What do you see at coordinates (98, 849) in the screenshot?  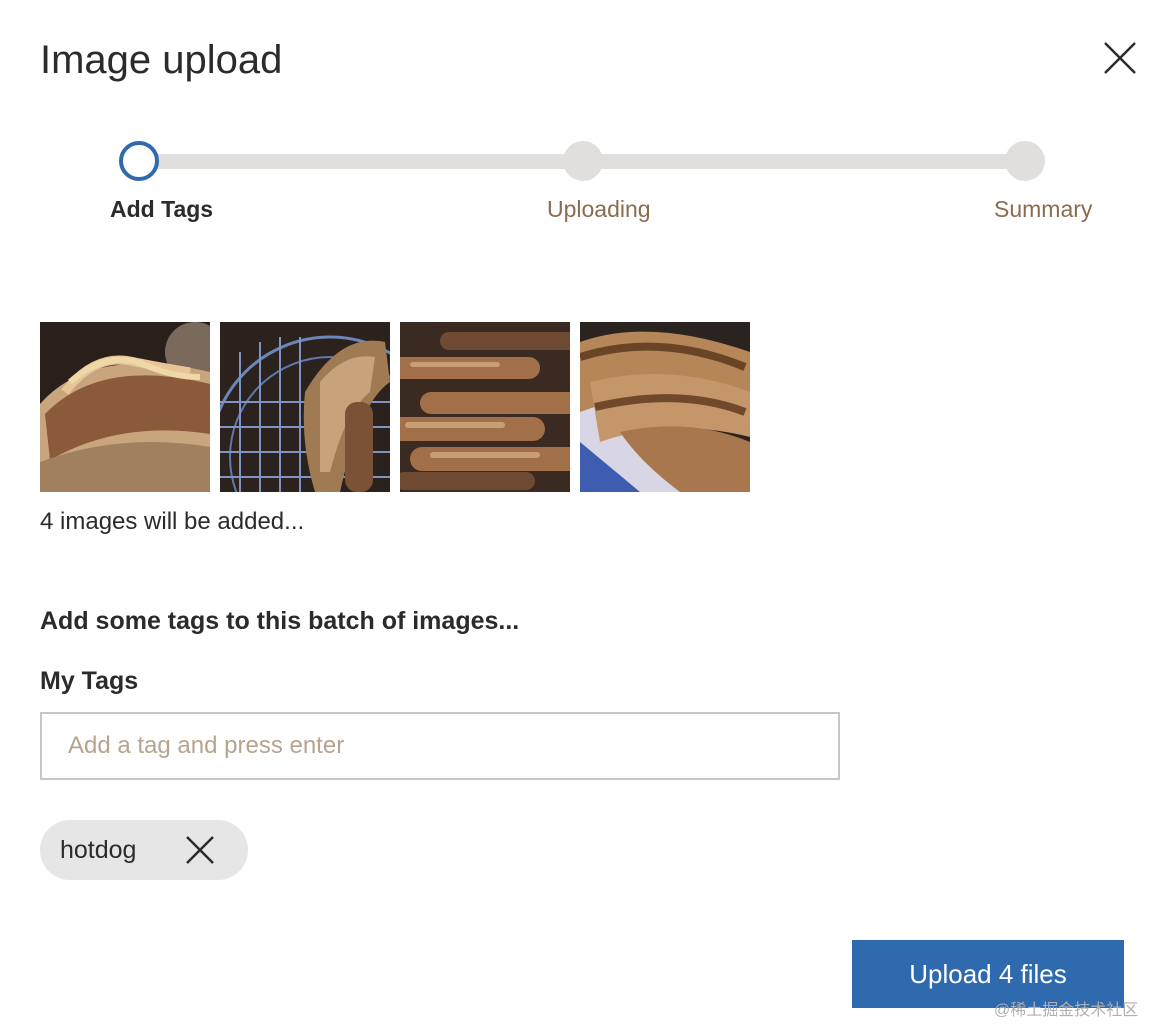 I see `tag-chip-label: hotdog` at bounding box center [98, 849].